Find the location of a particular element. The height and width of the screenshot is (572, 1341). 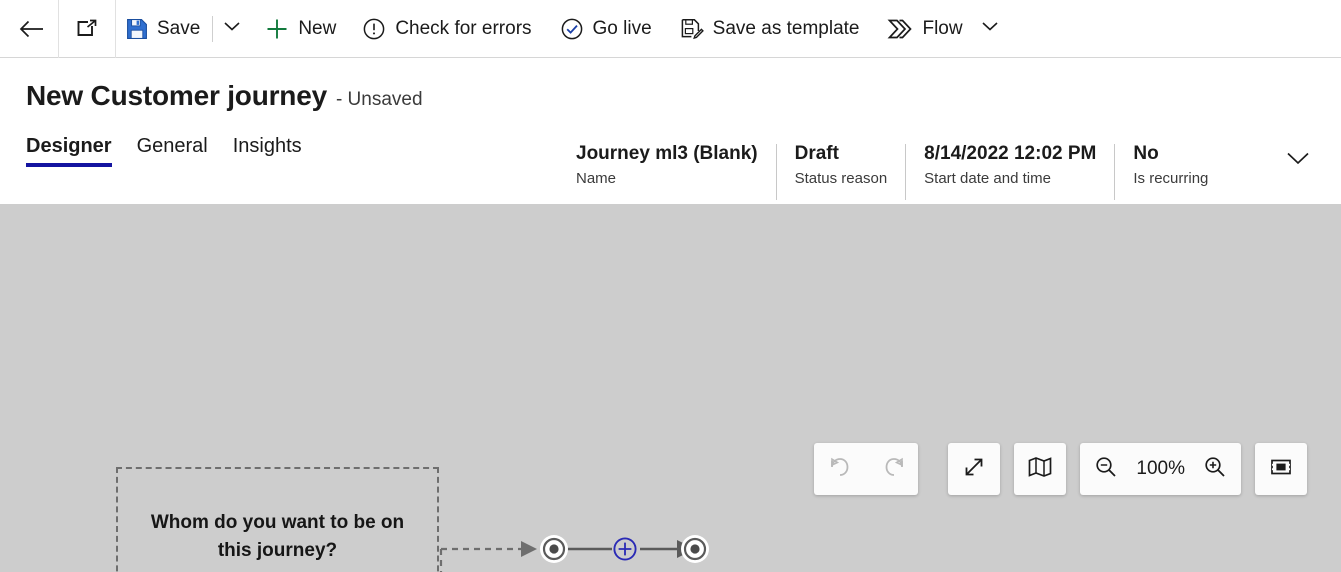

save-dropdown-button is located at coordinates (232, 29).